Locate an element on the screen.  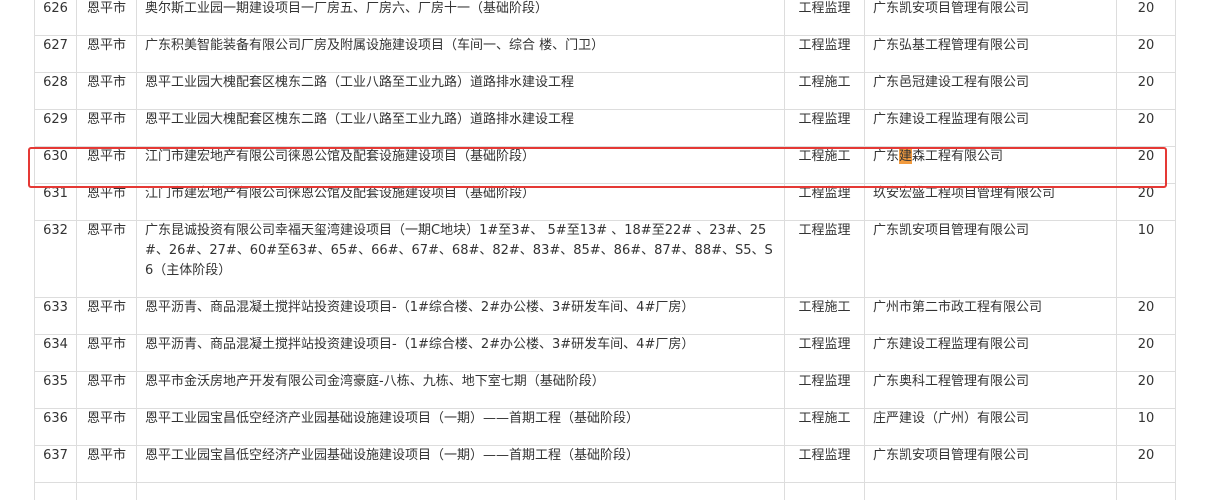
row-number: 634 is located at coordinates (55, 353).